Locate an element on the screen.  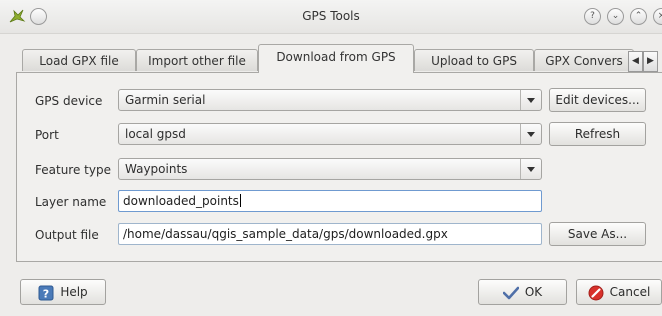
tab-scroll-left-icon: ◀ is located at coordinates (635, 61).